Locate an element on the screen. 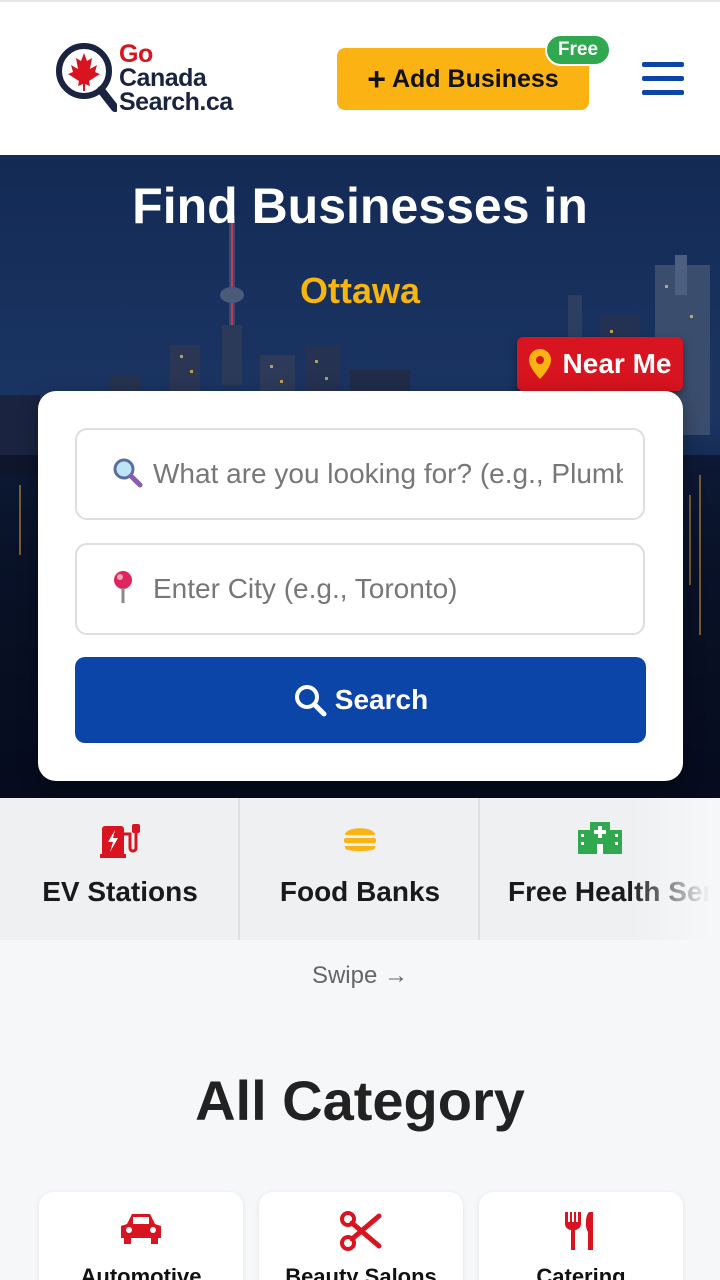 This screenshot has height=1280, width=720. category-card-automotive: Automotive is located at coordinates (141, 1236).